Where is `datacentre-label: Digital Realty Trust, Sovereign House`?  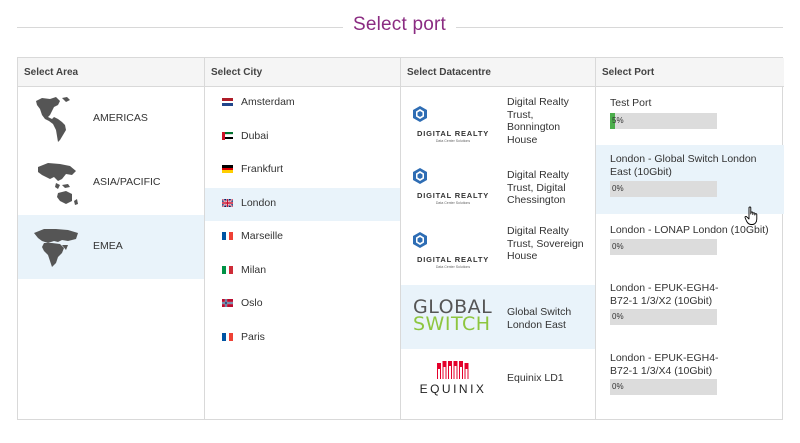
datacentre-label: Digital Realty Trust, Sovereign House is located at coordinates (545, 243).